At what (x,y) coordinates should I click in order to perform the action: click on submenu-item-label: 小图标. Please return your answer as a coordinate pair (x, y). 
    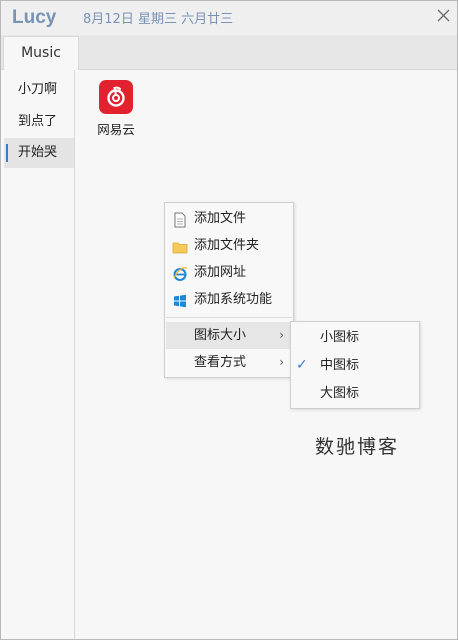
    Looking at the image, I should click on (340, 337).